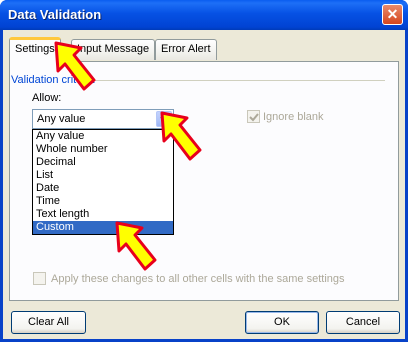 This screenshot has width=408, height=342. I want to click on cancel-button: Cancel, so click(363, 322).